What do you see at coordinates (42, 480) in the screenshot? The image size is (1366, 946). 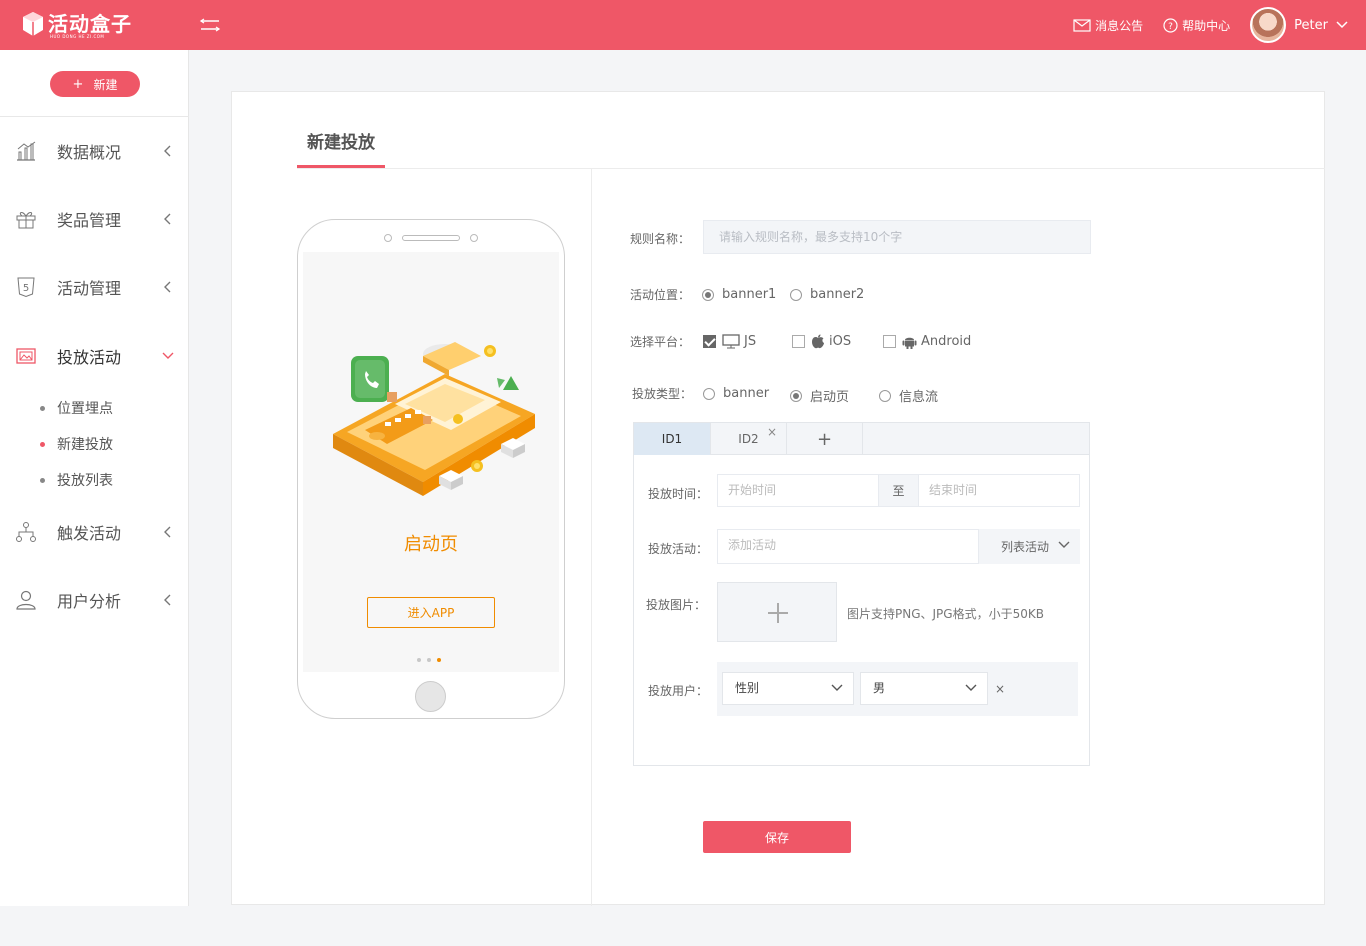 I see `bullet-dot` at bounding box center [42, 480].